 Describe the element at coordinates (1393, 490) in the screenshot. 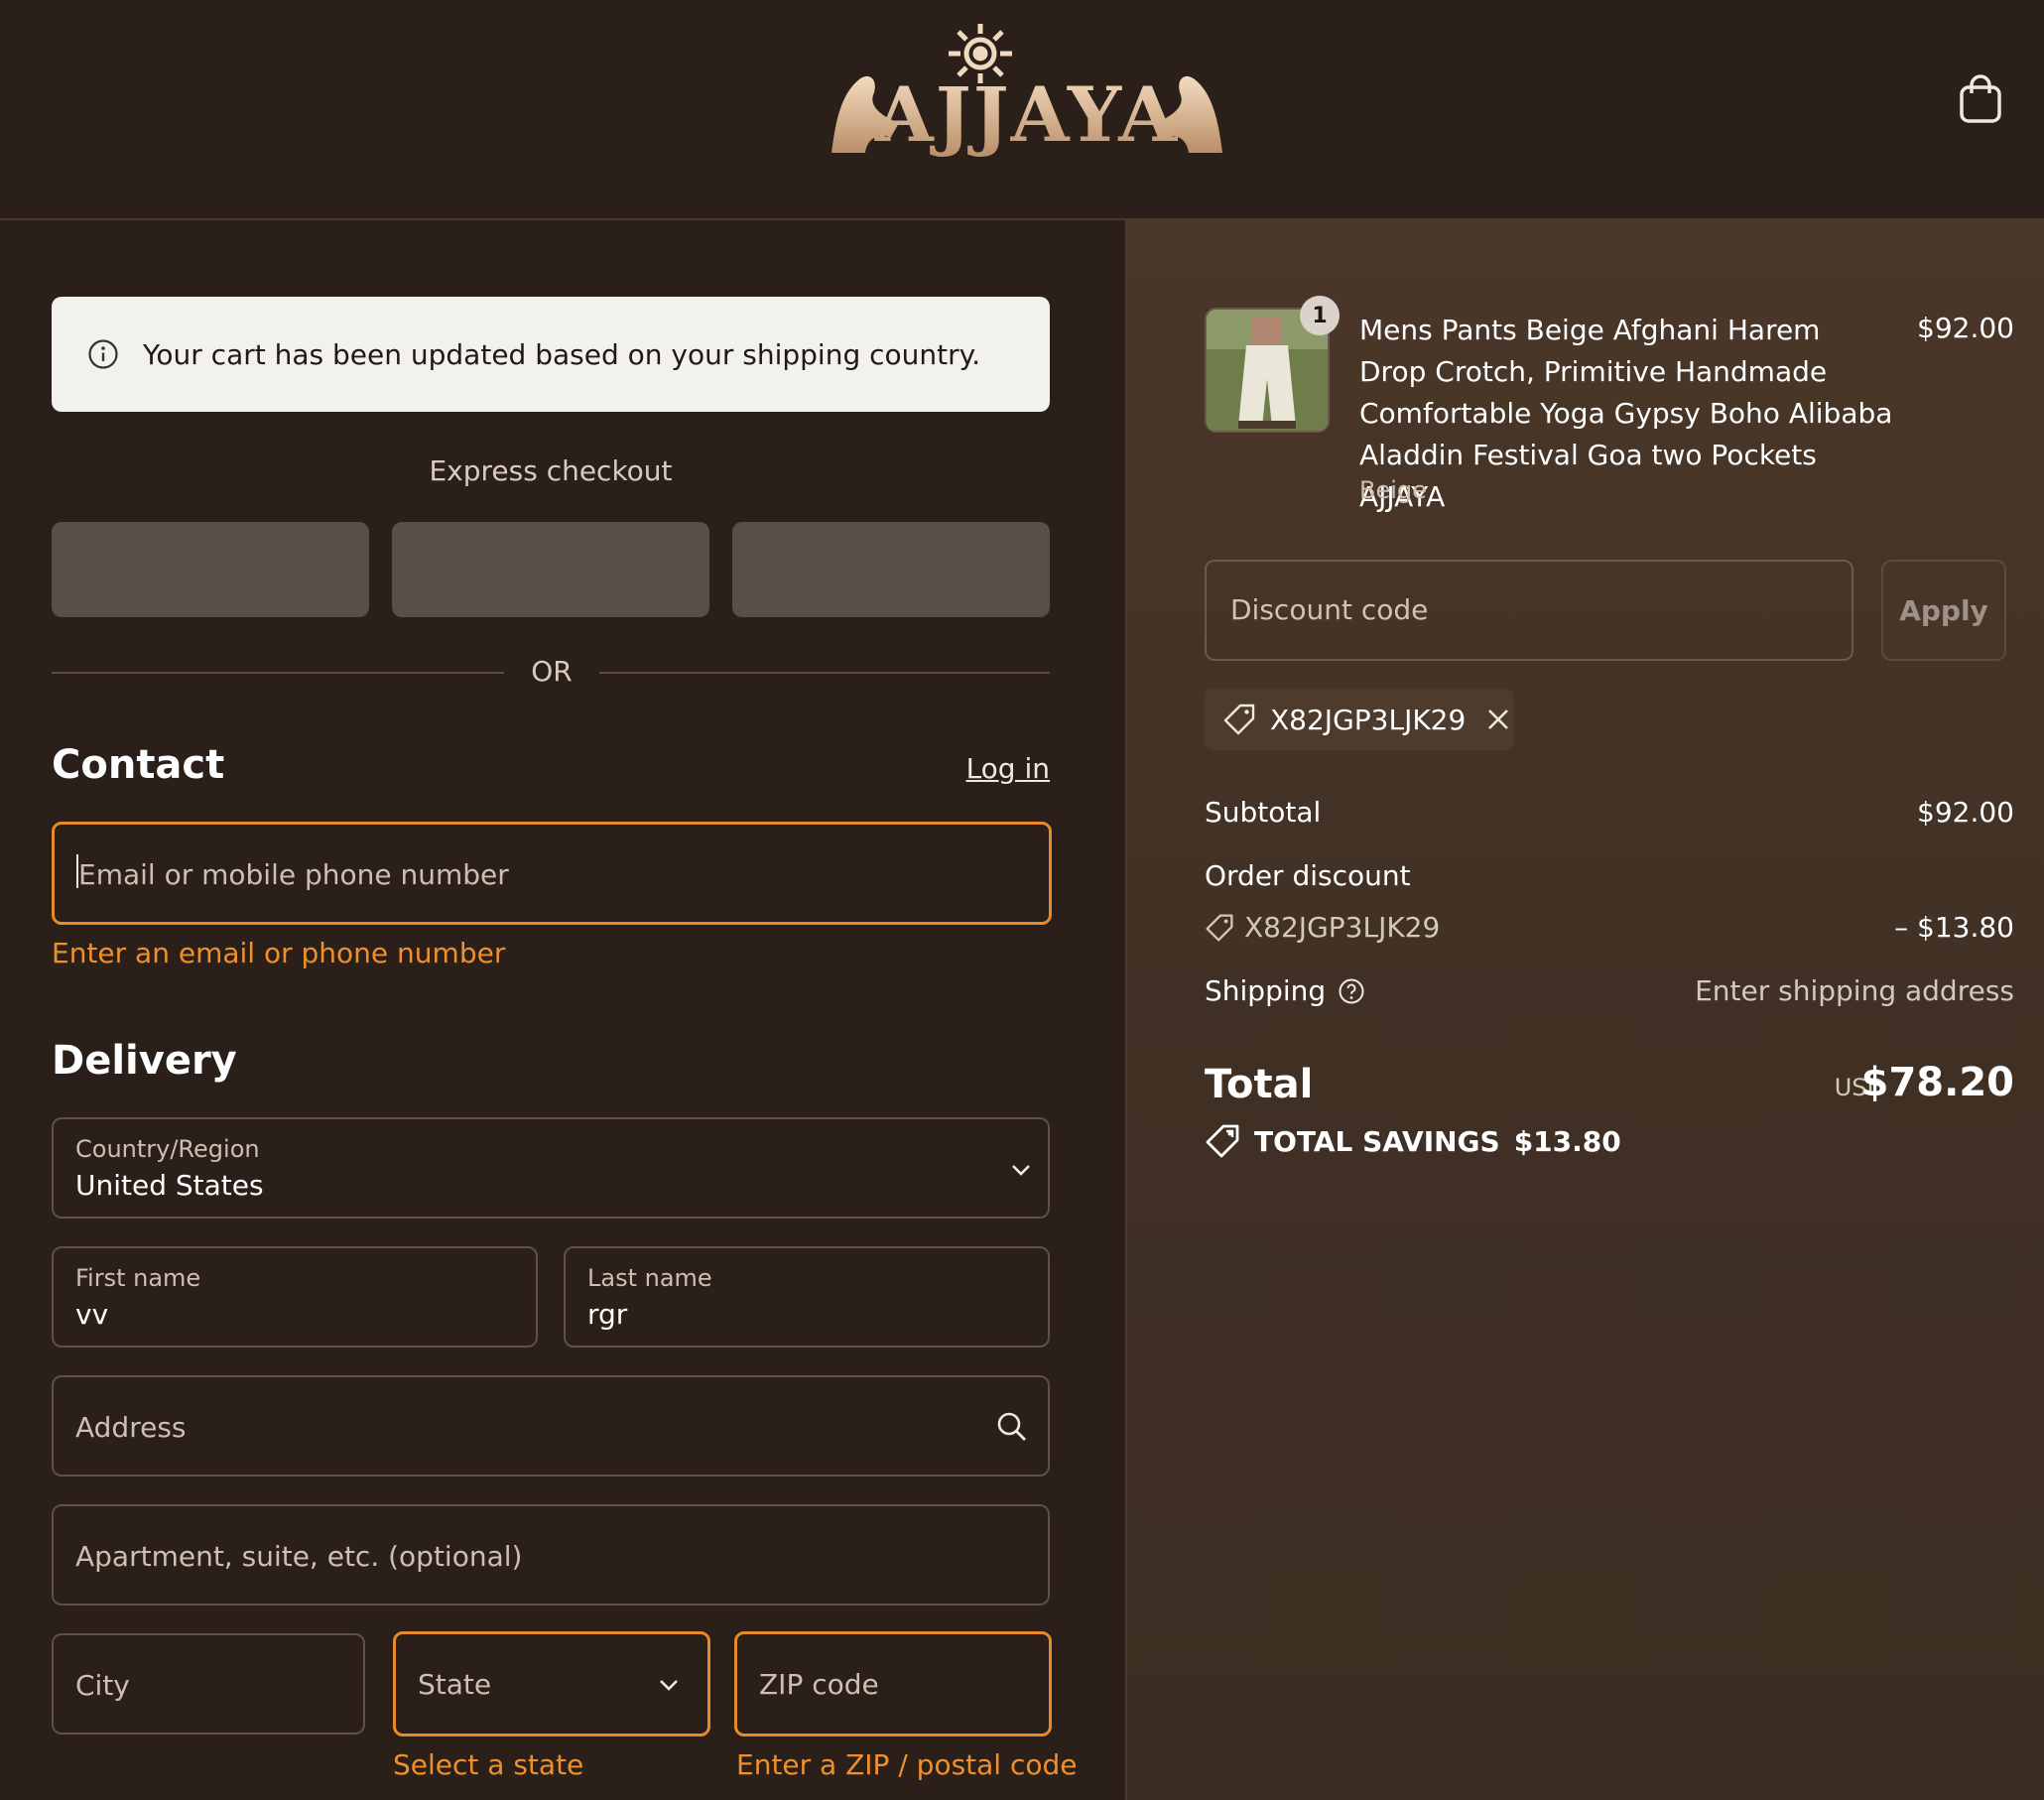

I see `product-variant: Beige` at that location.